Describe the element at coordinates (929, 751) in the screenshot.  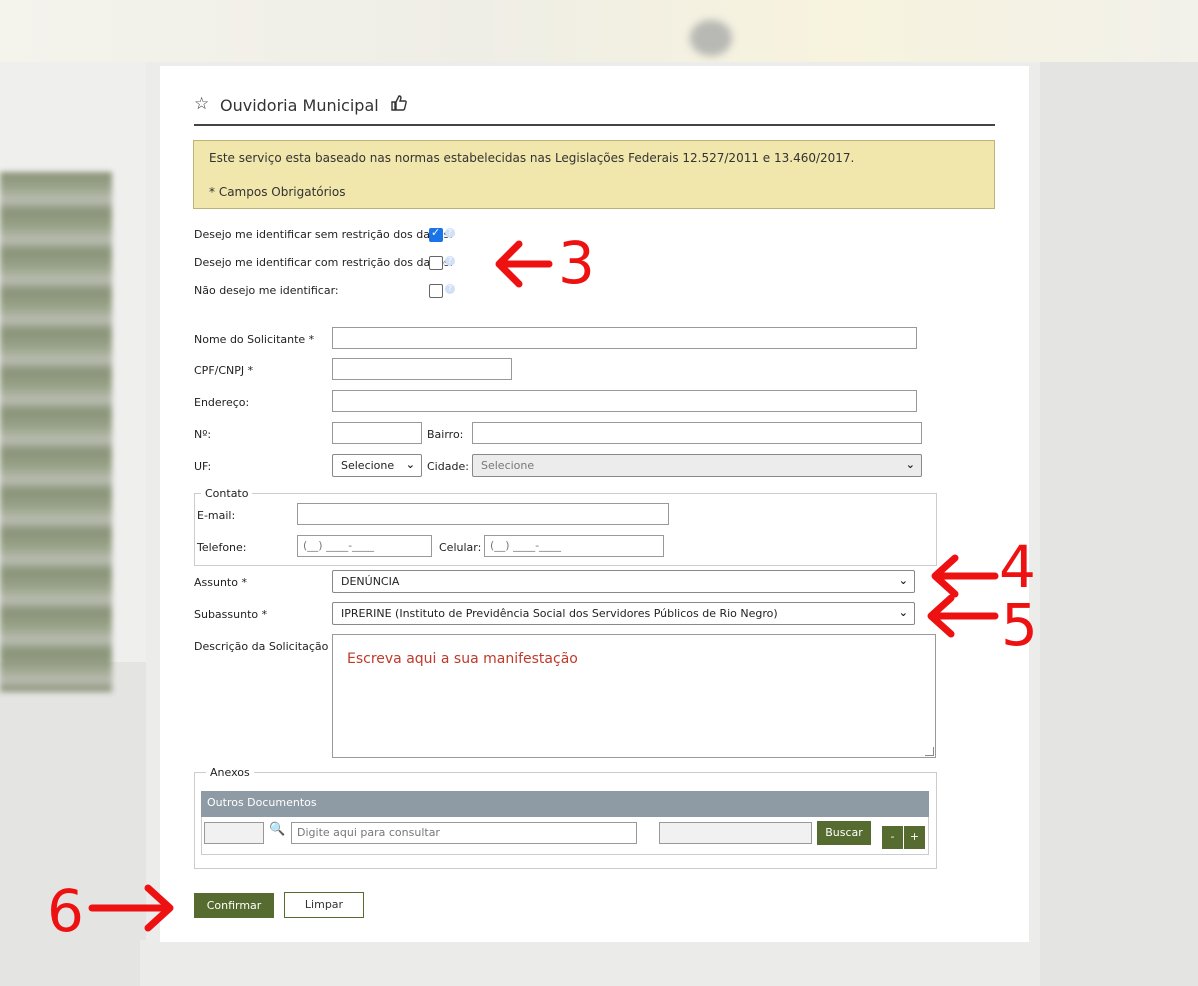
I see `resize-handle` at that location.